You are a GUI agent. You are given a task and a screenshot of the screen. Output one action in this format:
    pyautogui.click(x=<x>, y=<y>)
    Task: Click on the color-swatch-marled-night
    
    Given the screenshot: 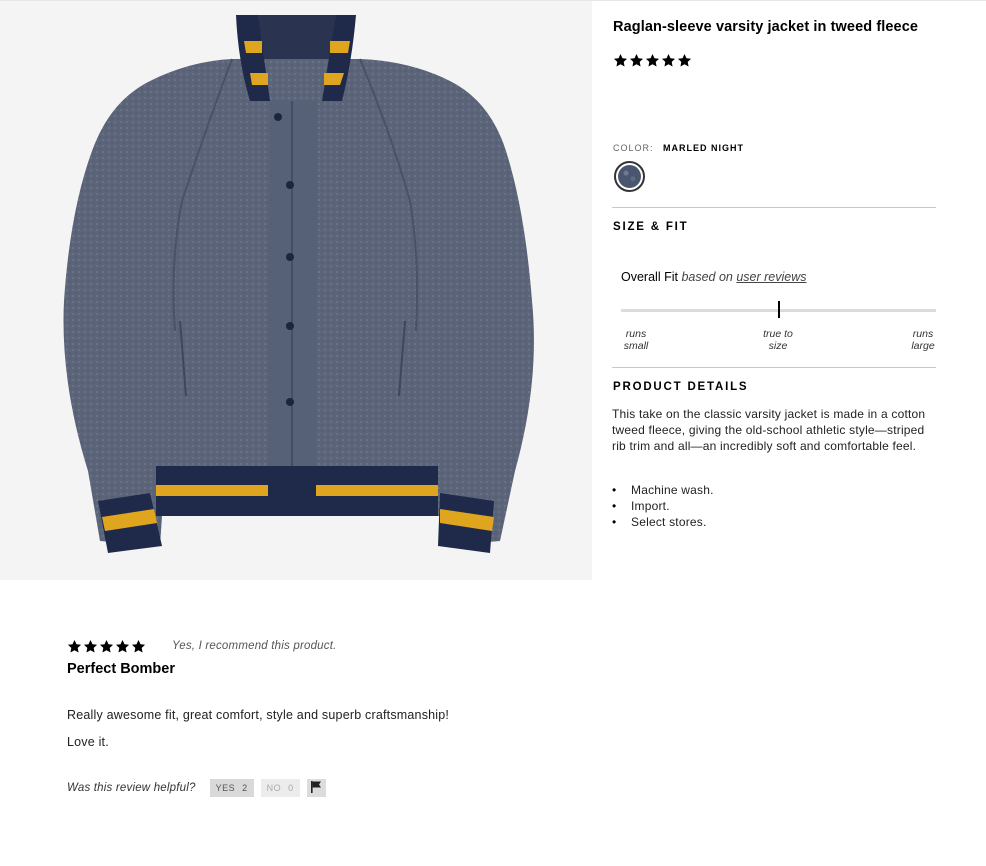 What is the action you would take?
    pyautogui.click(x=629, y=176)
    